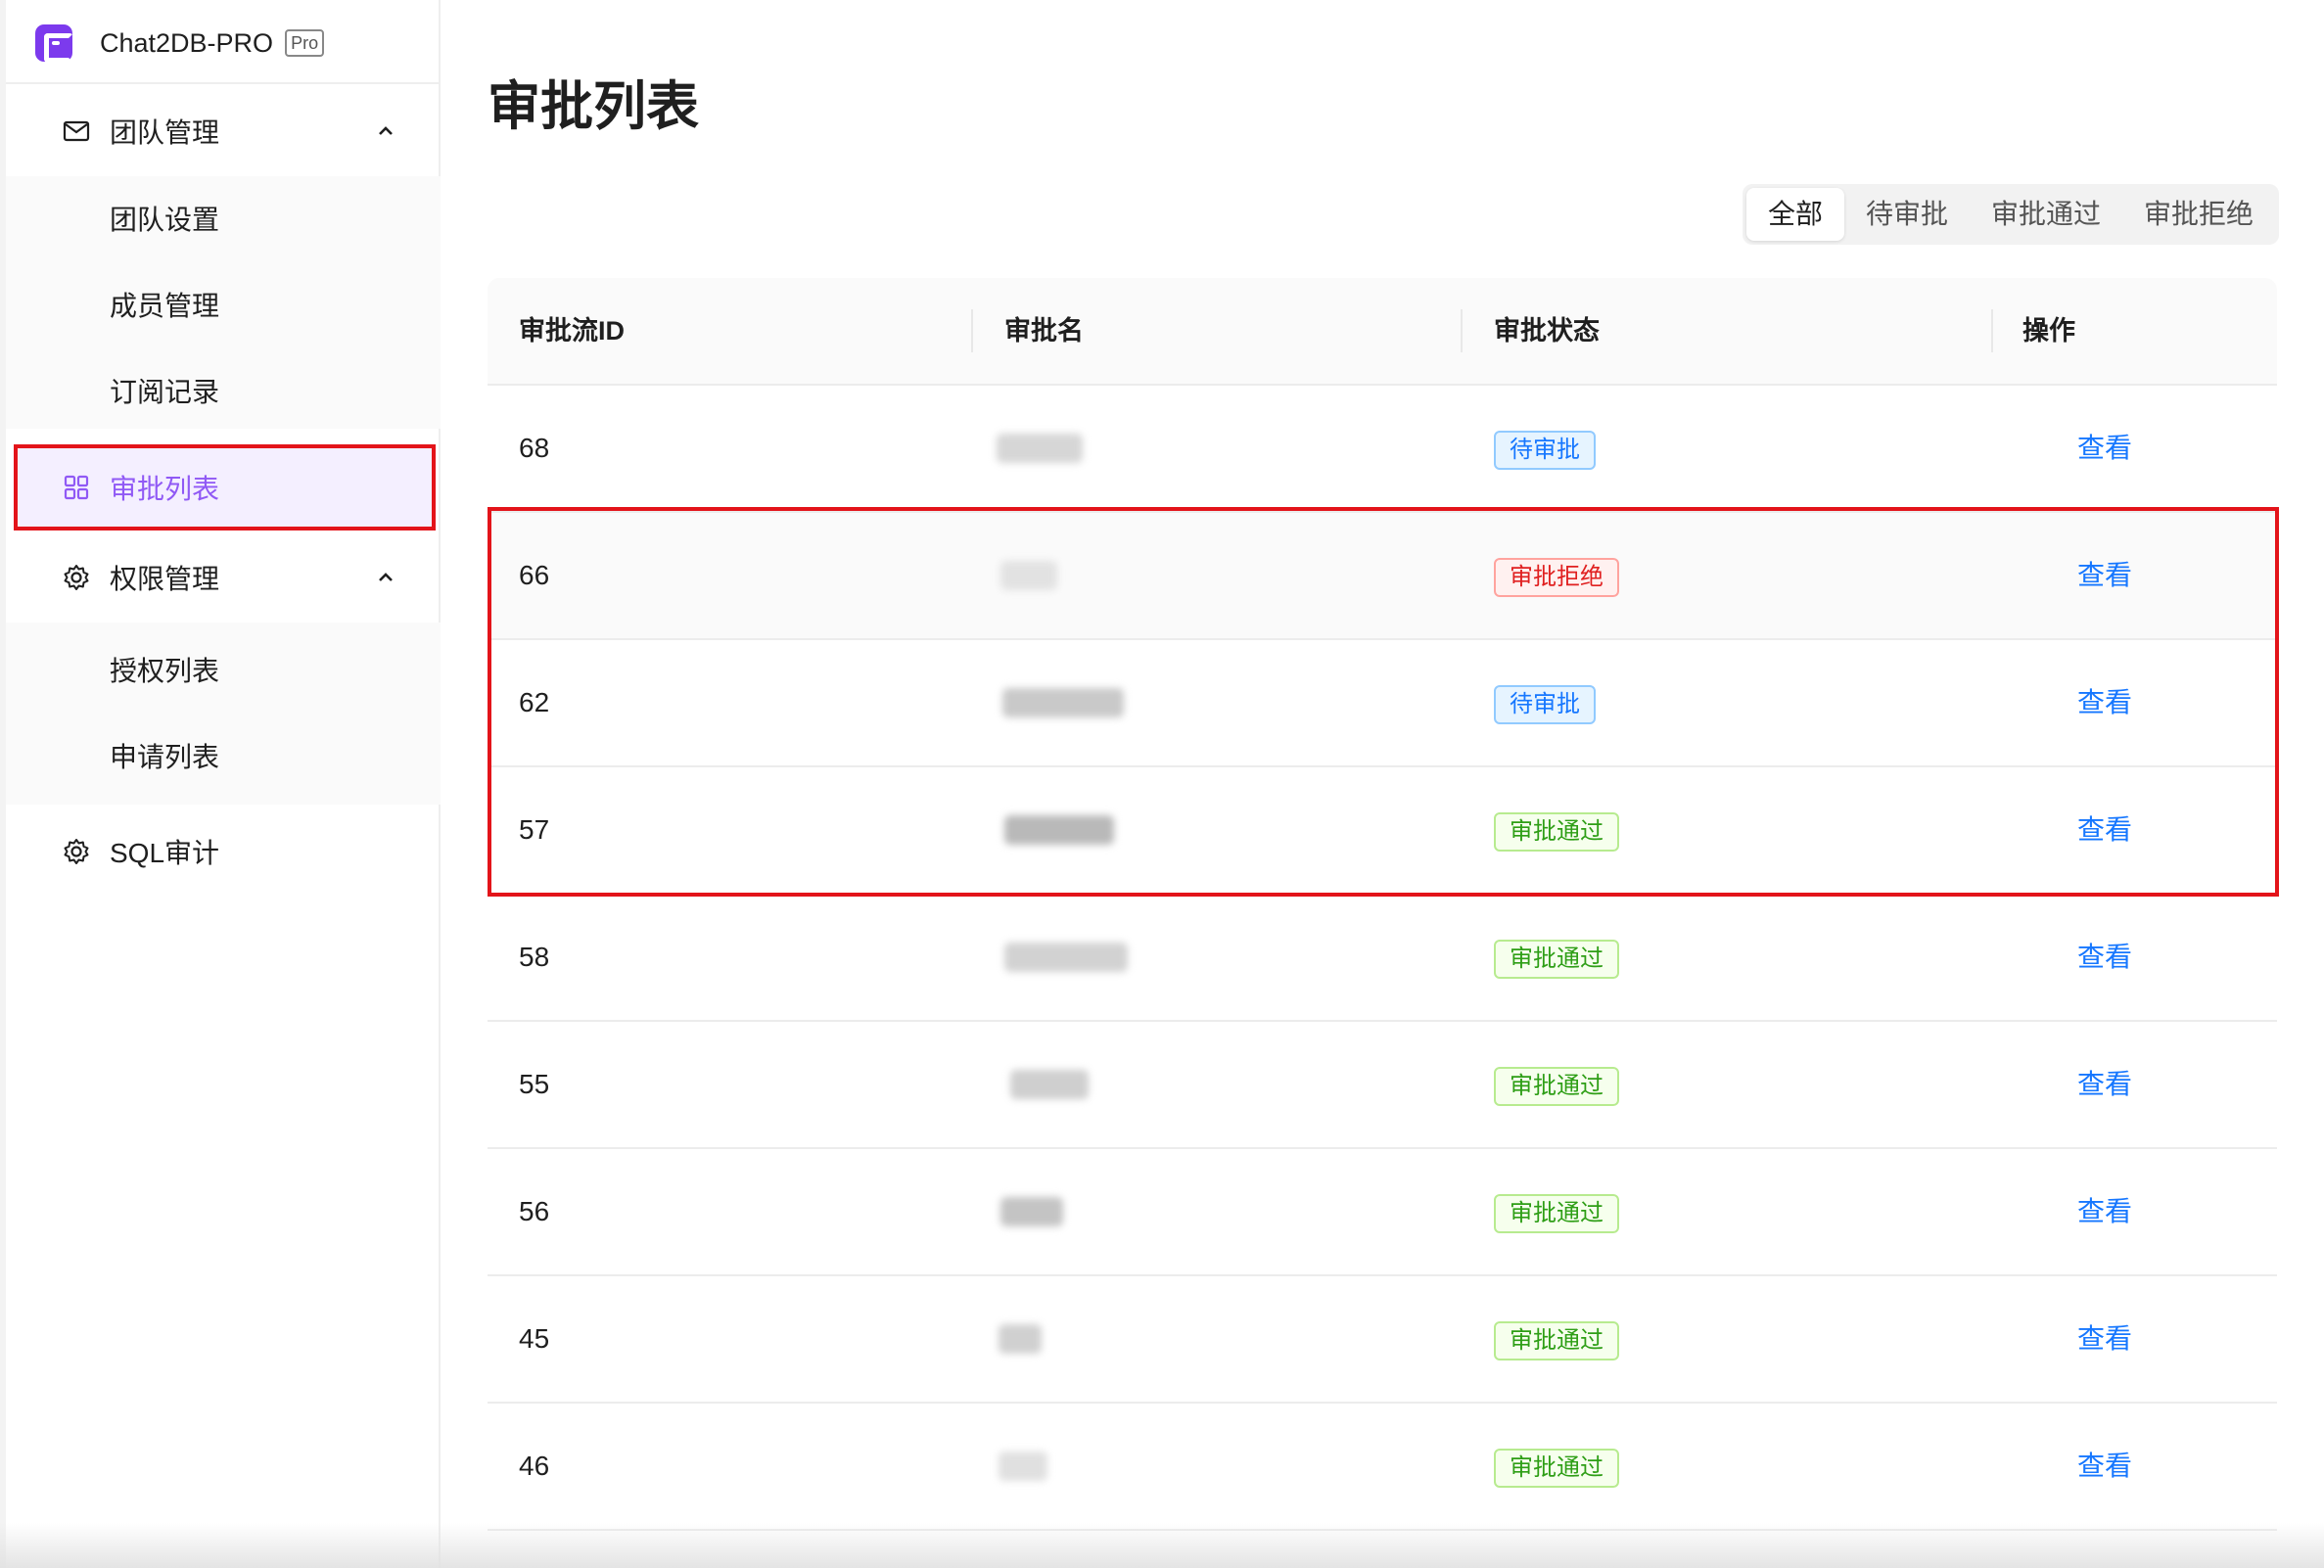 Image resolution: width=2324 pixels, height=1568 pixels. I want to click on sidebar-group-permissions-label: 权限管理, so click(165, 579).